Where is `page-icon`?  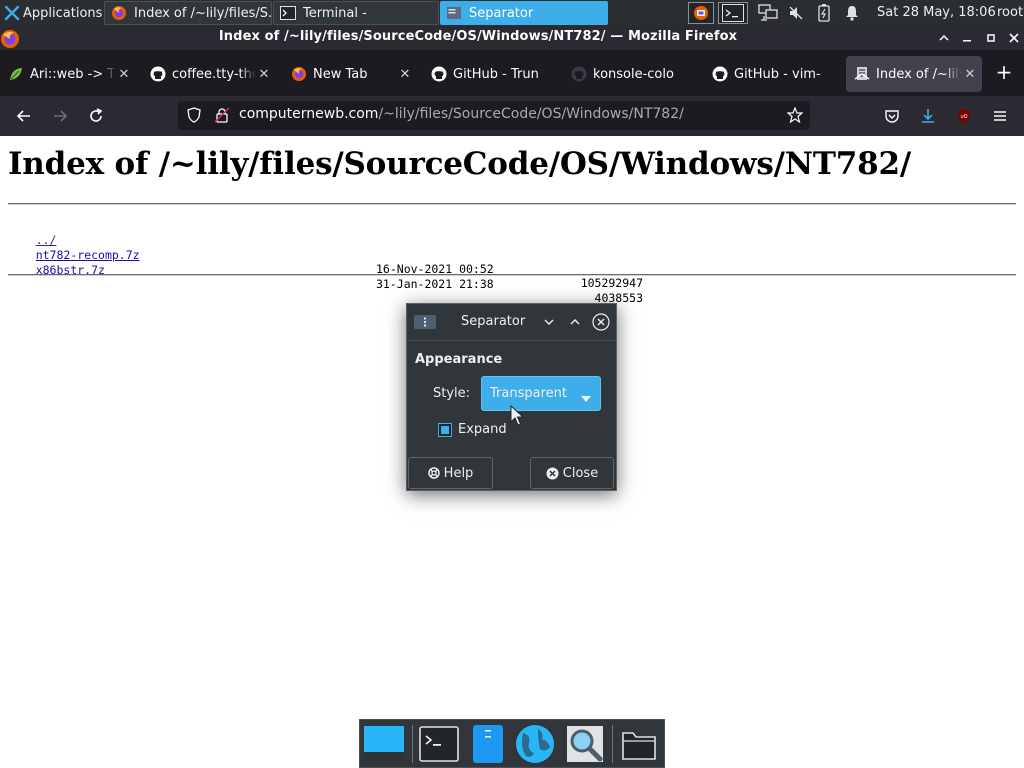 page-icon is located at coordinates (862, 74).